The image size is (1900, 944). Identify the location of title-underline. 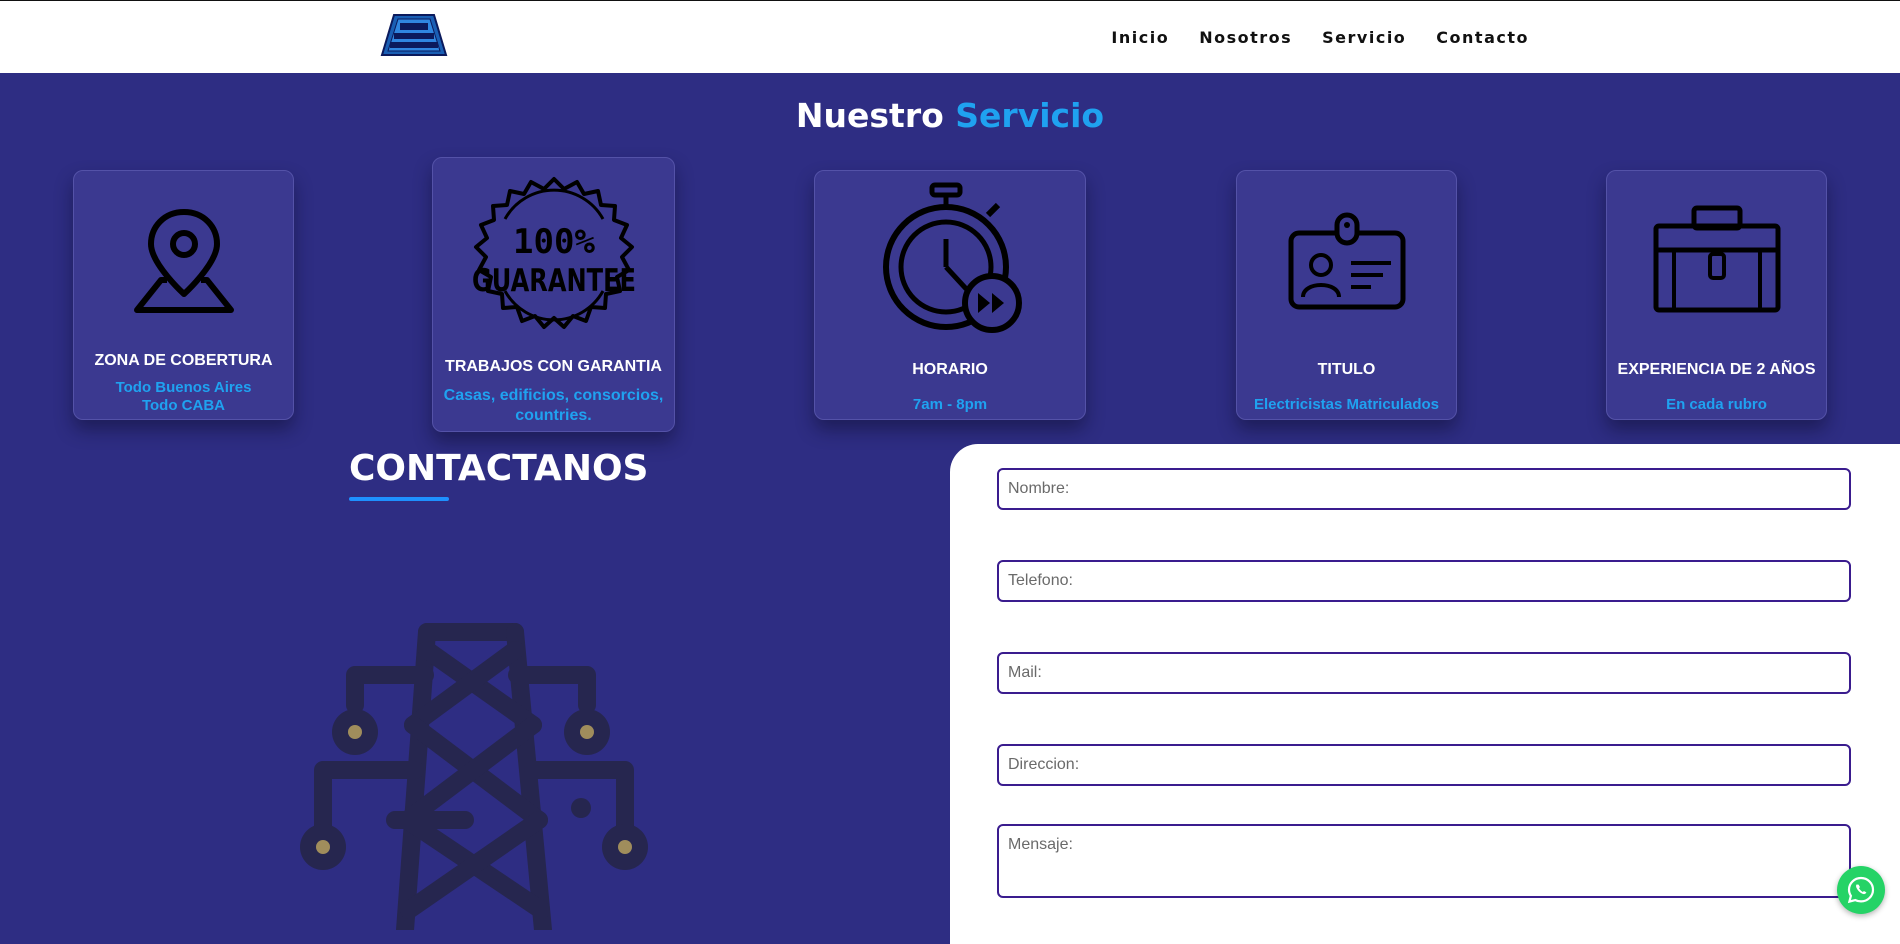
(399, 499).